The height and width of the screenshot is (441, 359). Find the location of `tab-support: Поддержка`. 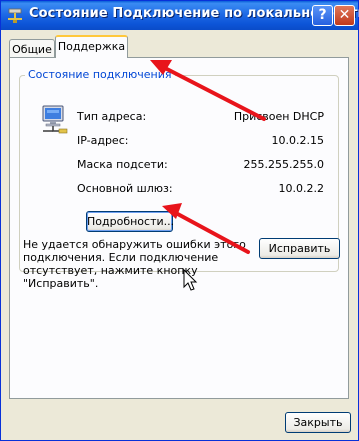

tab-support: Поддержка is located at coordinates (91, 46).